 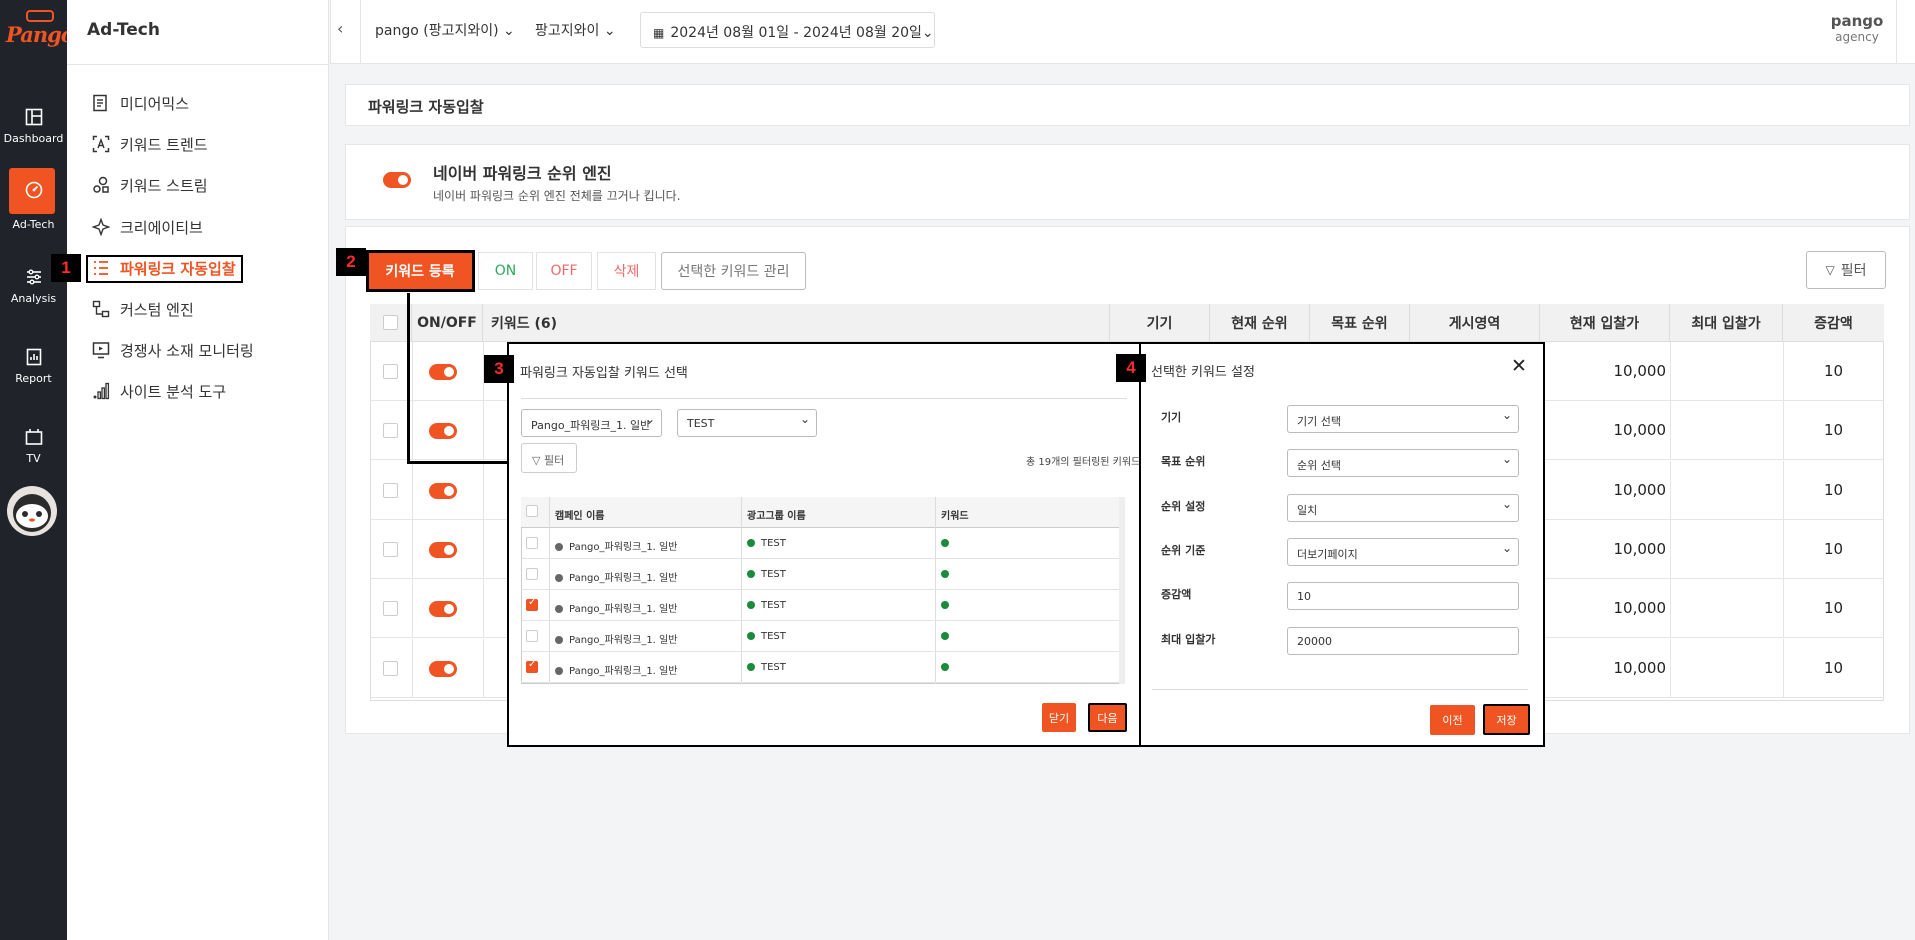 What do you see at coordinates (33, 363) in the screenshot?
I see `rail-item-report: Report` at bounding box center [33, 363].